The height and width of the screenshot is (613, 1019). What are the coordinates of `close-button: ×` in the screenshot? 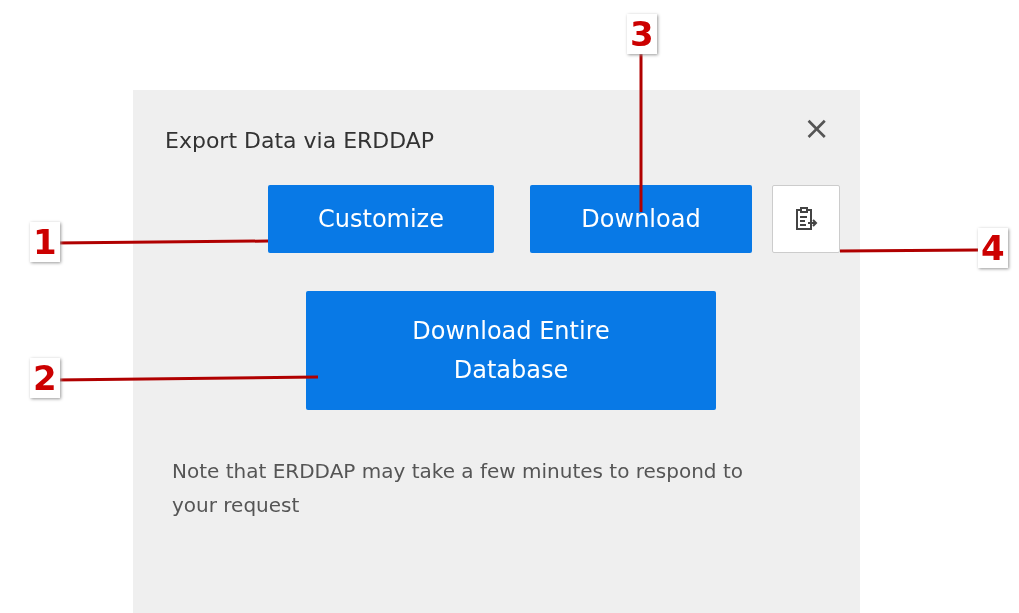 It's located at (816, 128).